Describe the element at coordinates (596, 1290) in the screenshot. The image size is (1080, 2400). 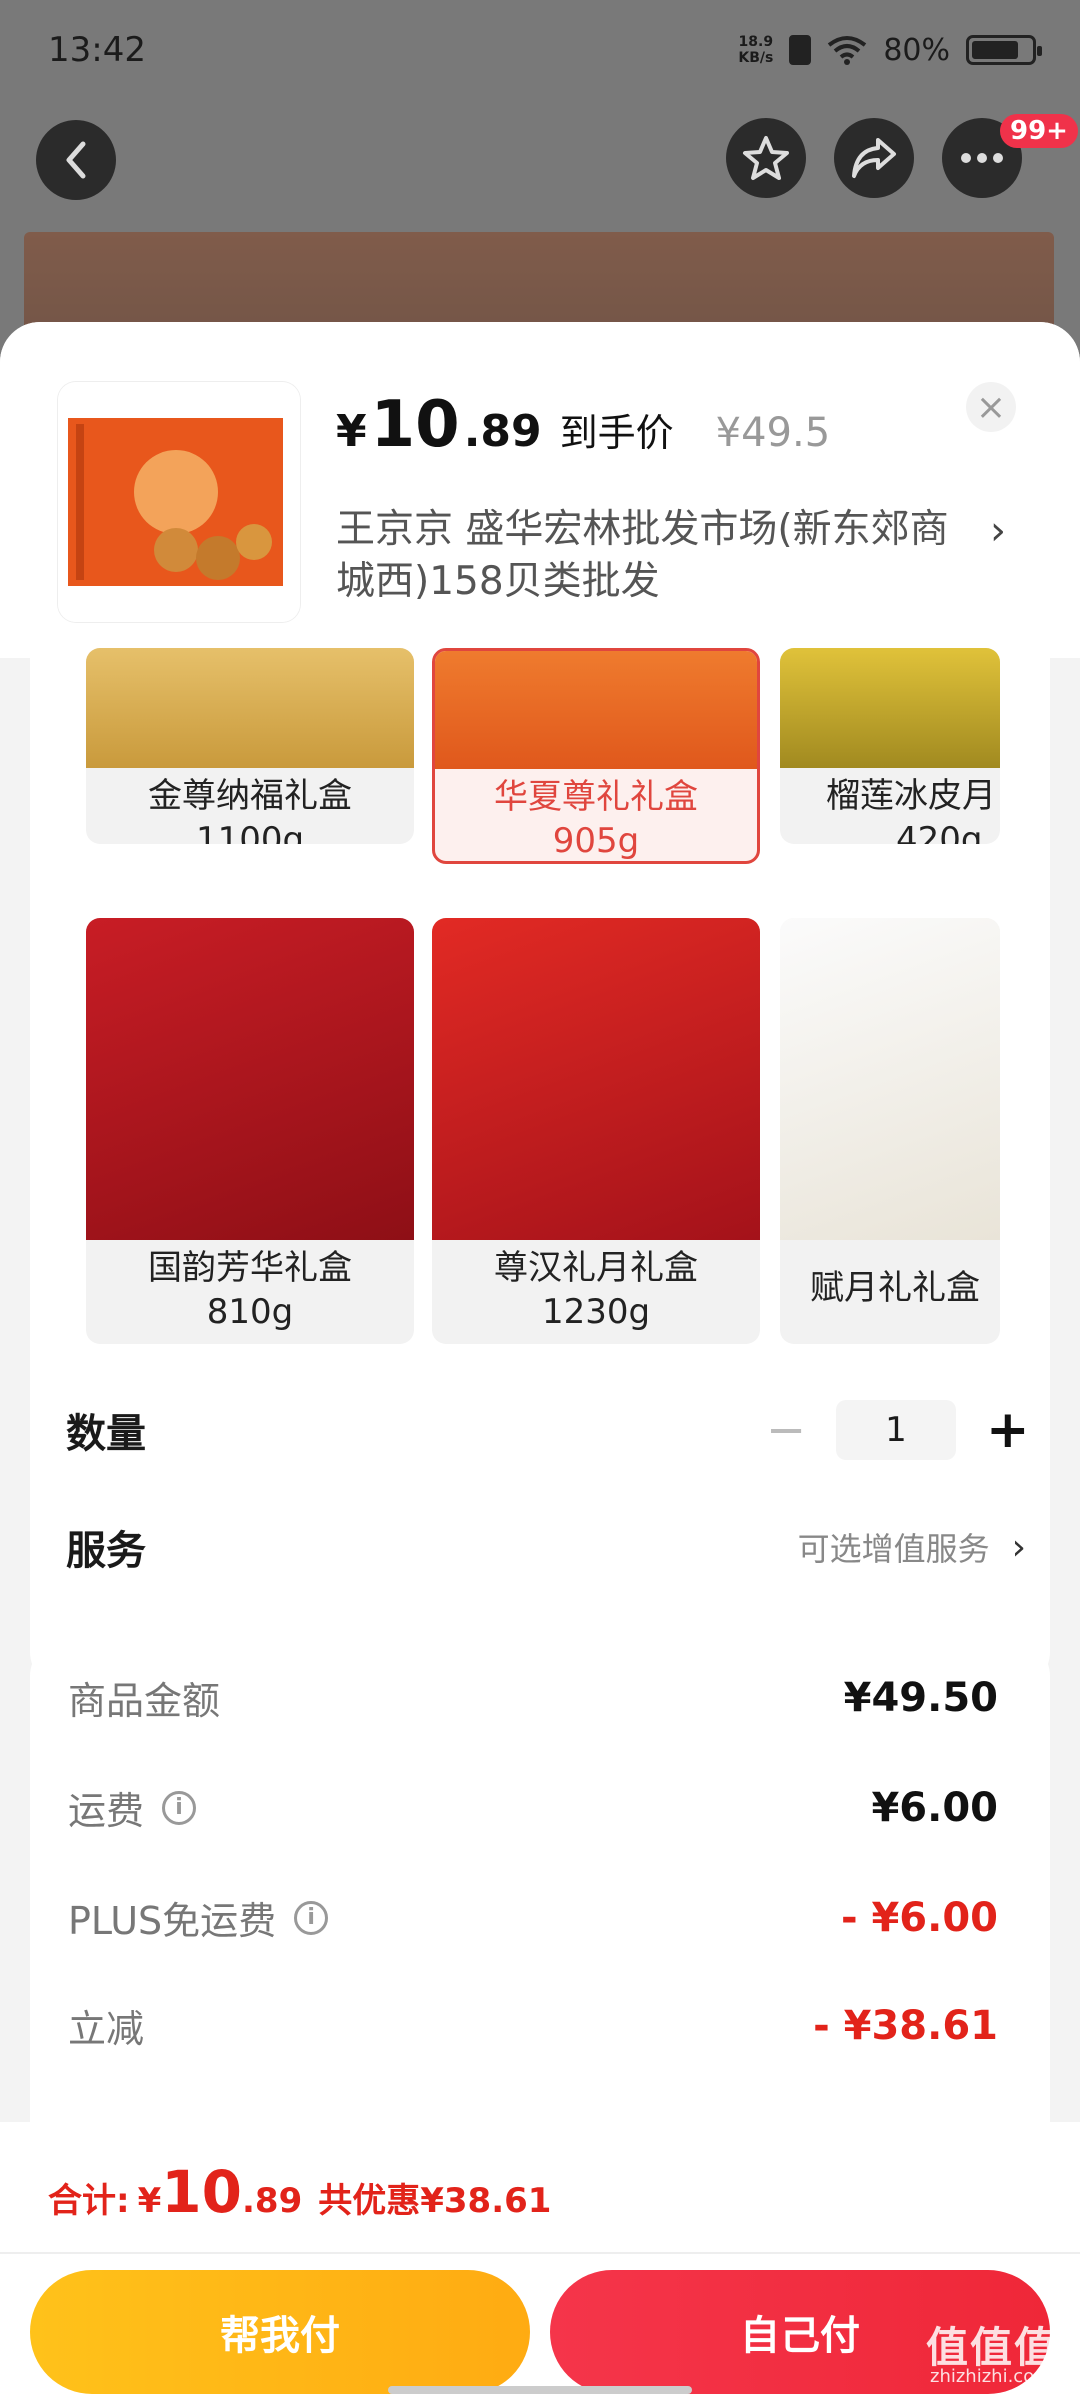
I see `option-label: 尊汉礼月礼盒 1230g` at that location.